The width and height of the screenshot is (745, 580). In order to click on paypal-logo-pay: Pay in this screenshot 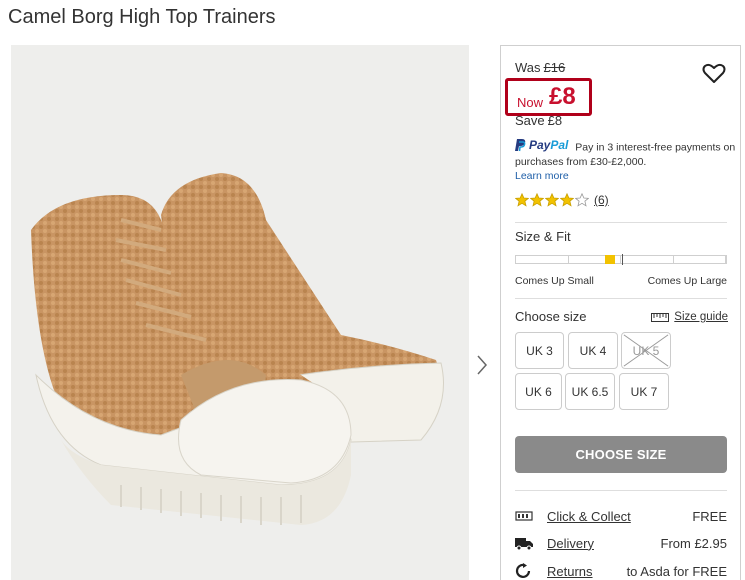, I will do `click(540, 145)`.